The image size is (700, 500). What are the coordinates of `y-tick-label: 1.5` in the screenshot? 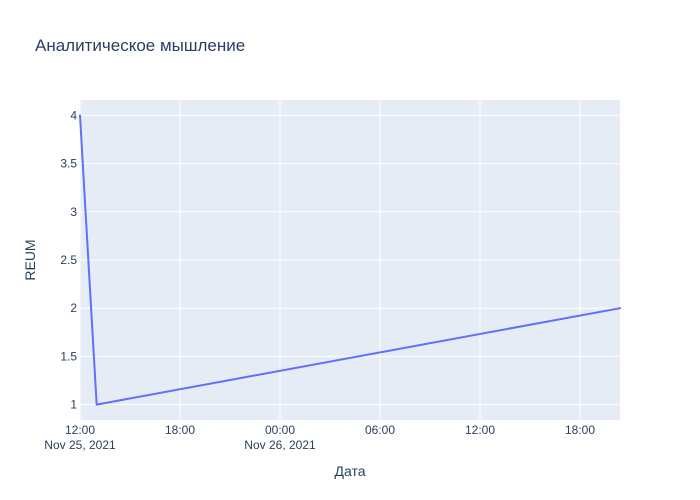 It's located at (68, 356).